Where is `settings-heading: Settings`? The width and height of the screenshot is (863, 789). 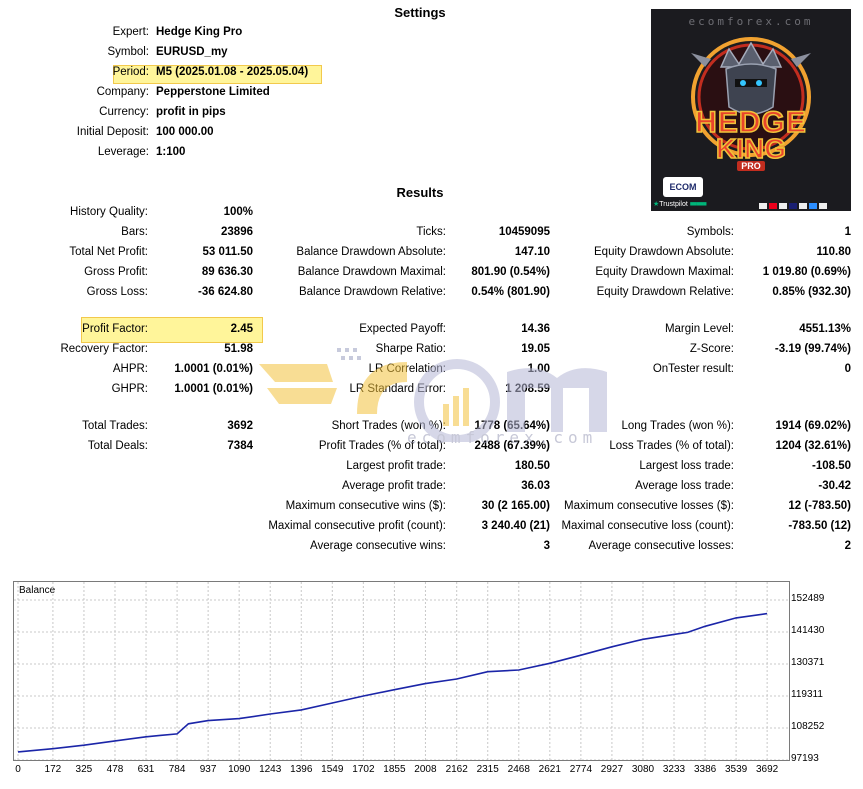
settings-heading: Settings is located at coordinates (420, 12).